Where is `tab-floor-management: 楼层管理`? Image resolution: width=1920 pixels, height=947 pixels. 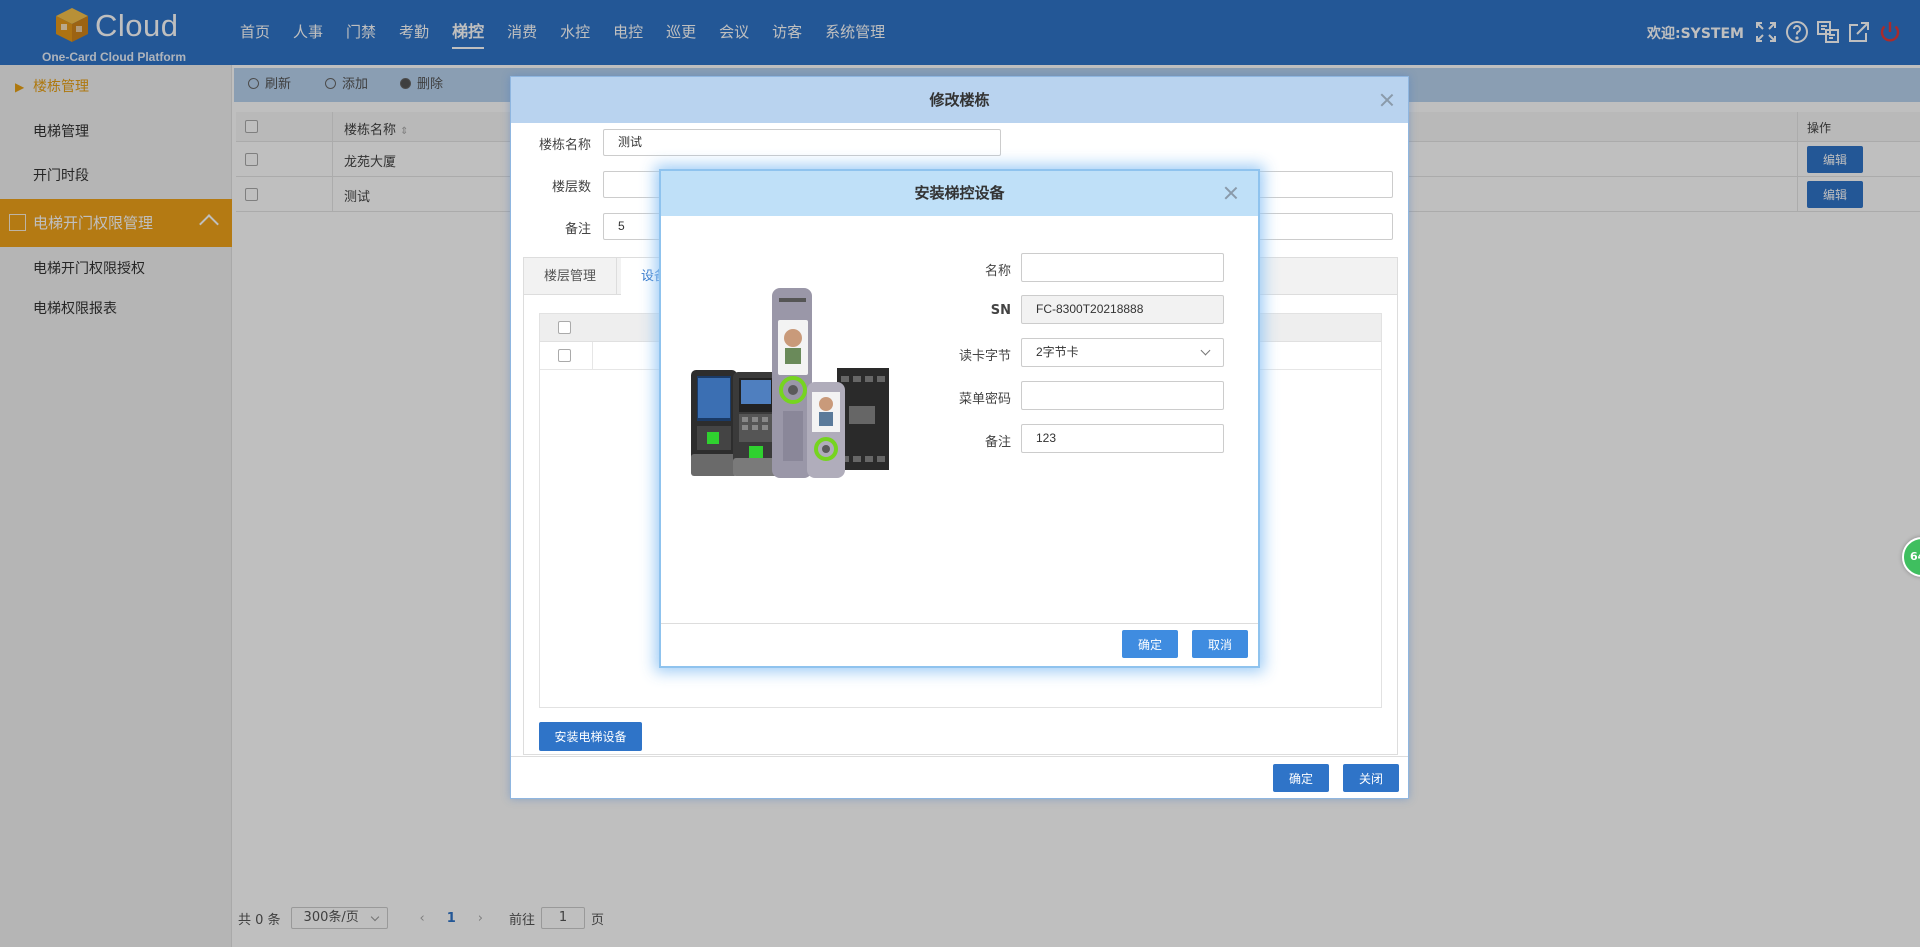
tab-floor-management: 楼层管理 is located at coordinates (571, 276).